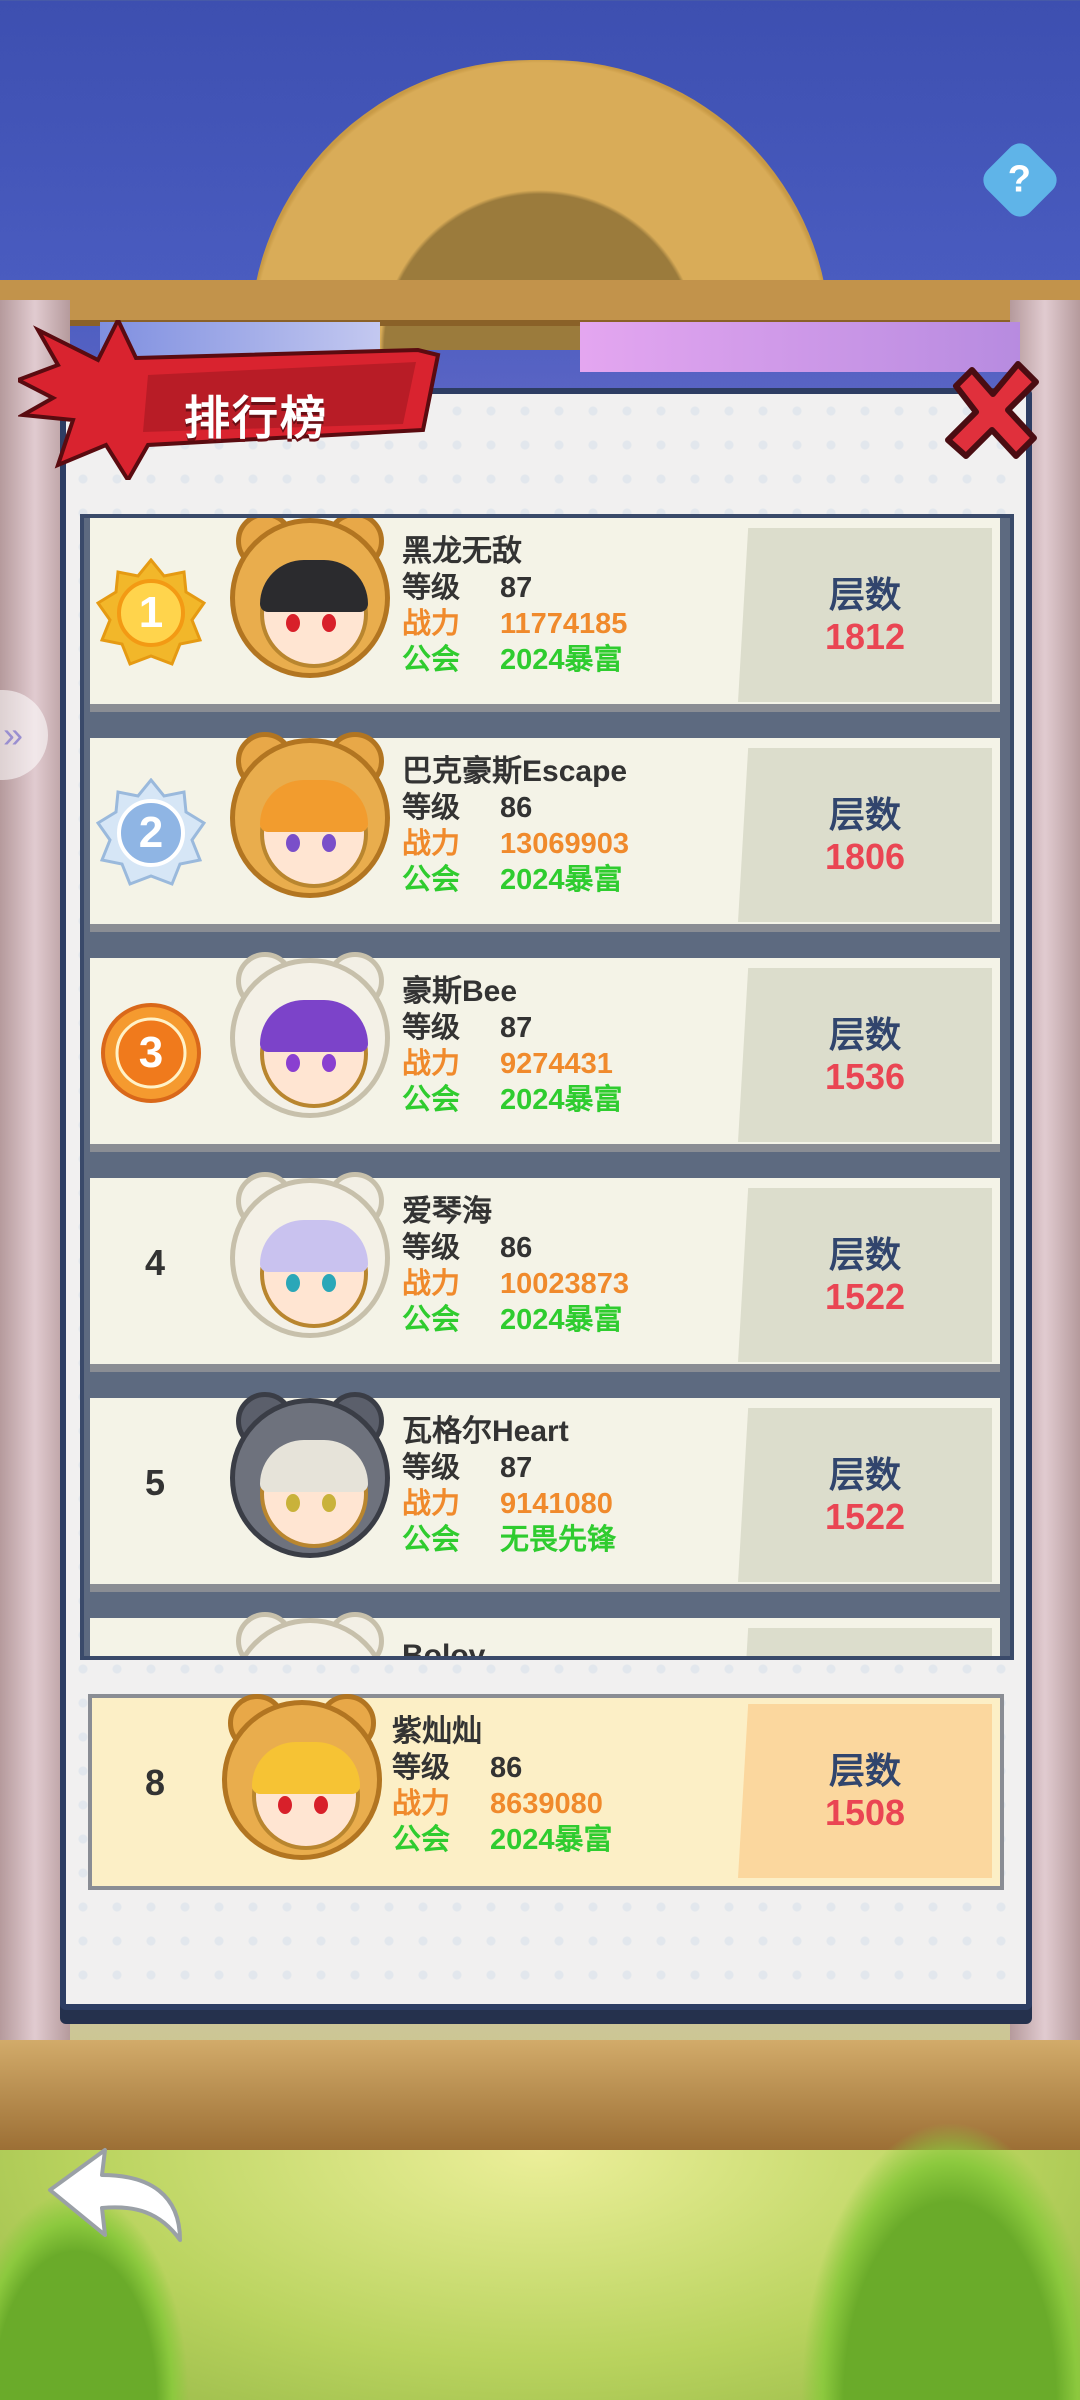  Describe the element at coordinates (546, 1804) in the screenshot. I see `power-value: 8639080` at that location.